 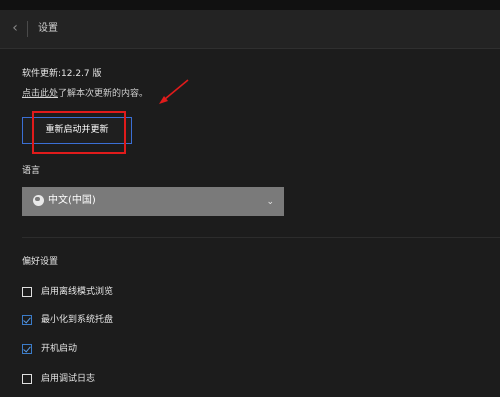 What do you see at coordinates (176, 89) in the screenshot?
I see `annotation-arrow-line` at bounding box center [176, 89].